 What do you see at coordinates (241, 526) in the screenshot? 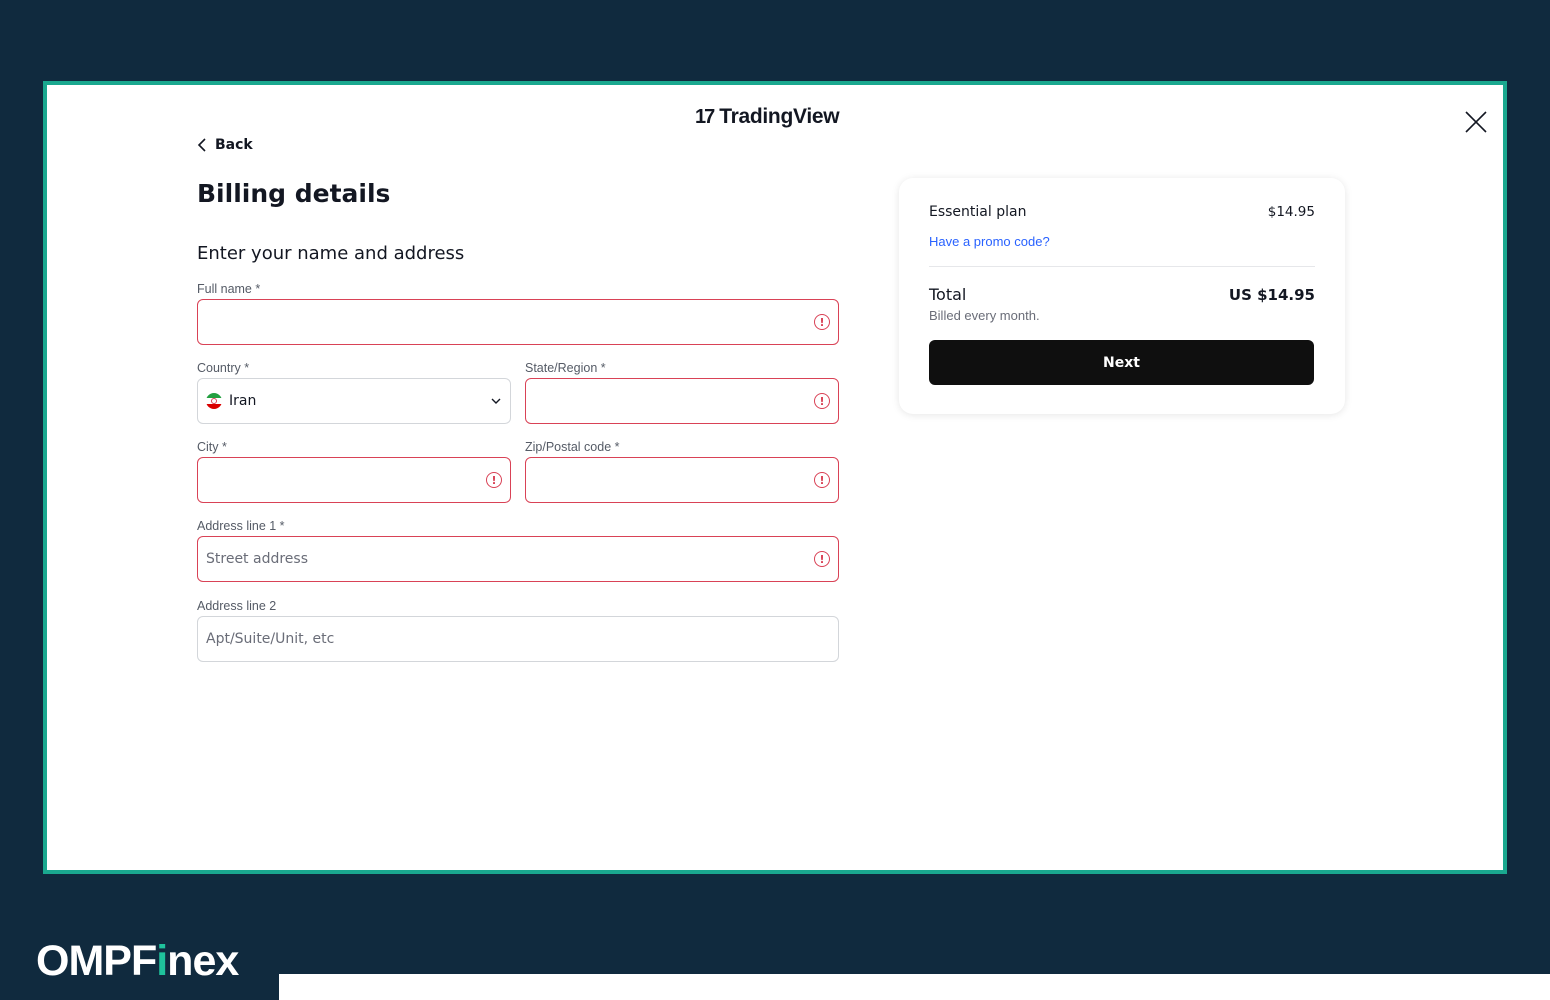
I see `address-line-1-label: Address line 1 *` at bounding box center [241, 526].